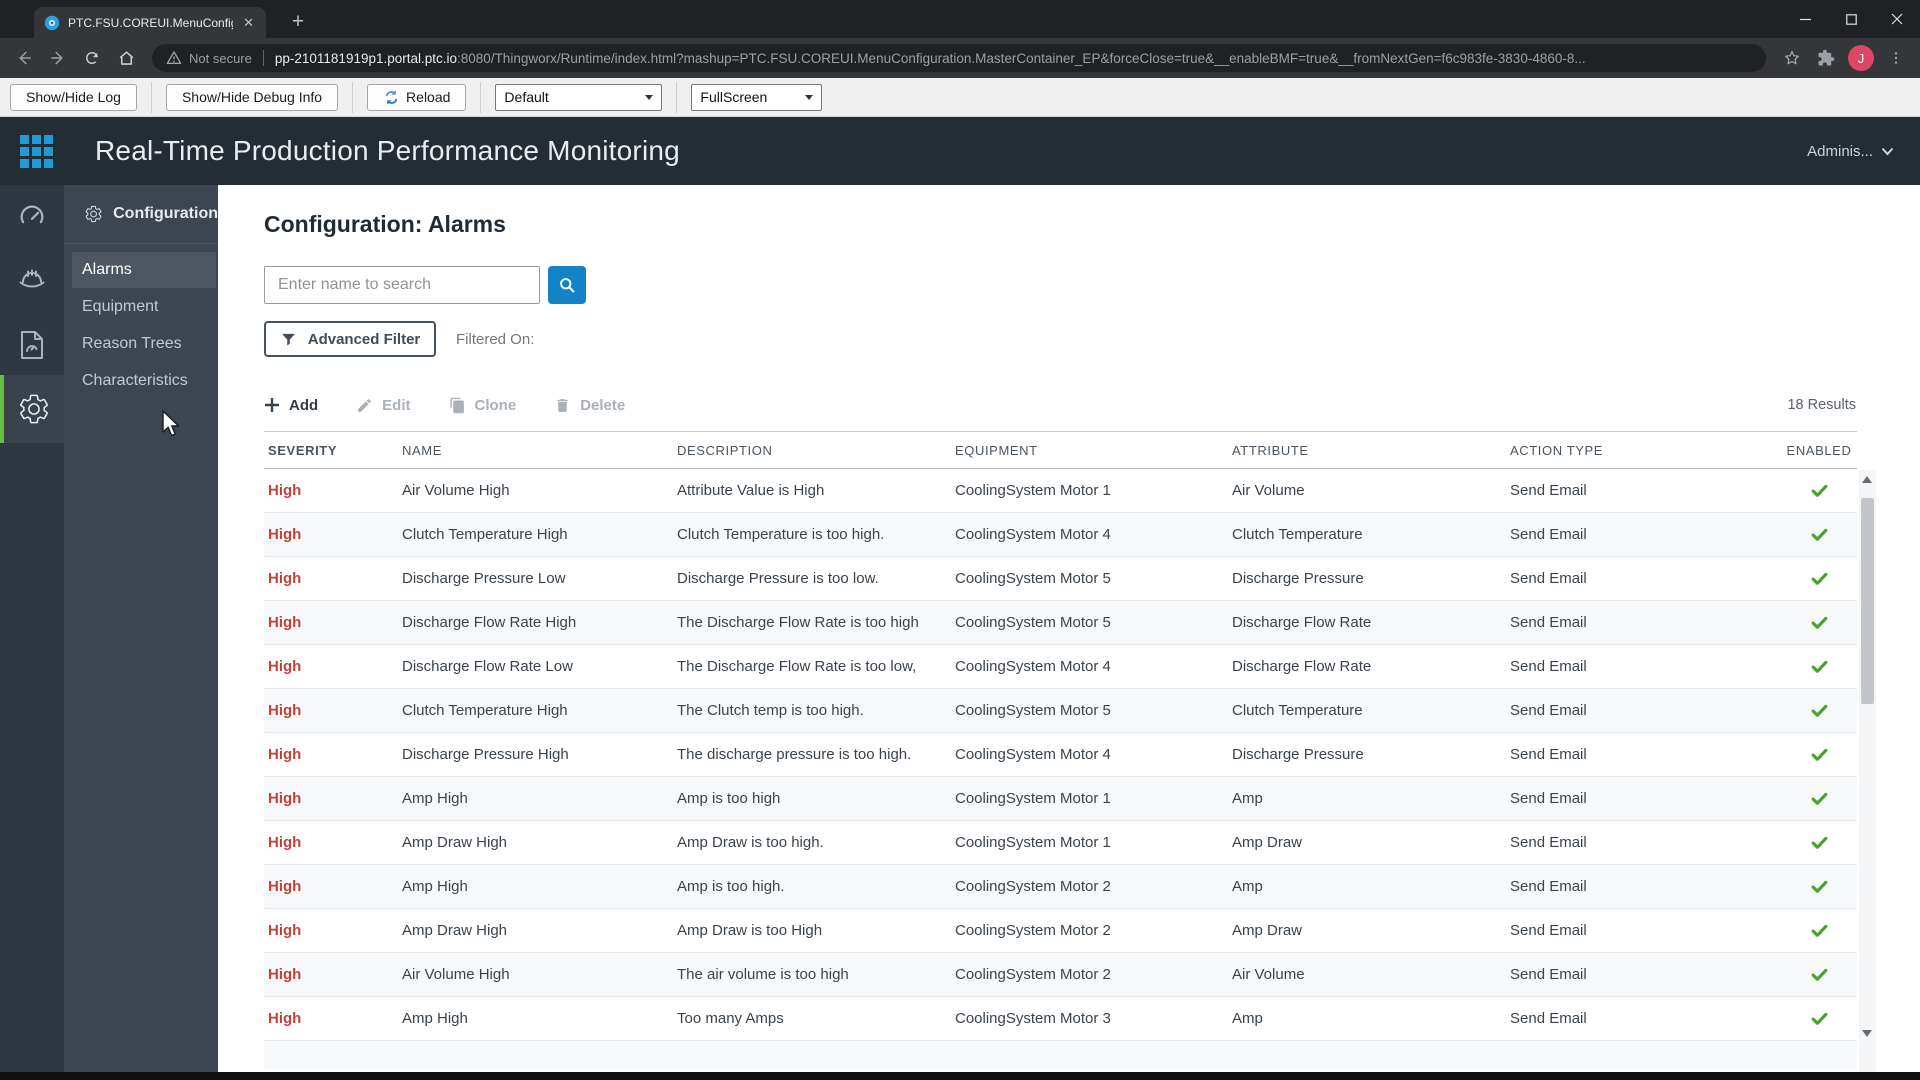 This screenshot has width=1920, height=1080. Describe the element at coordinates (579, 97) in the screenshot. I see `mashup-select: Default` at that location.